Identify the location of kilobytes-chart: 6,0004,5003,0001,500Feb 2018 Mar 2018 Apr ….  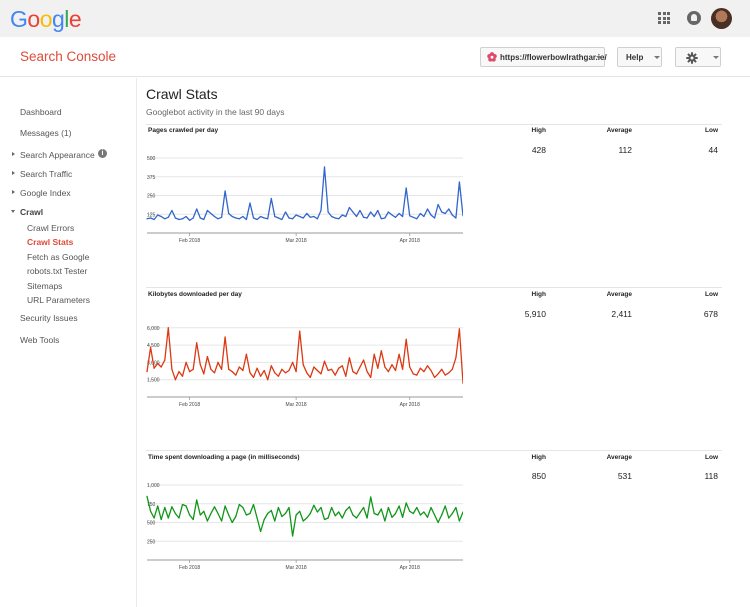
(304, 368).